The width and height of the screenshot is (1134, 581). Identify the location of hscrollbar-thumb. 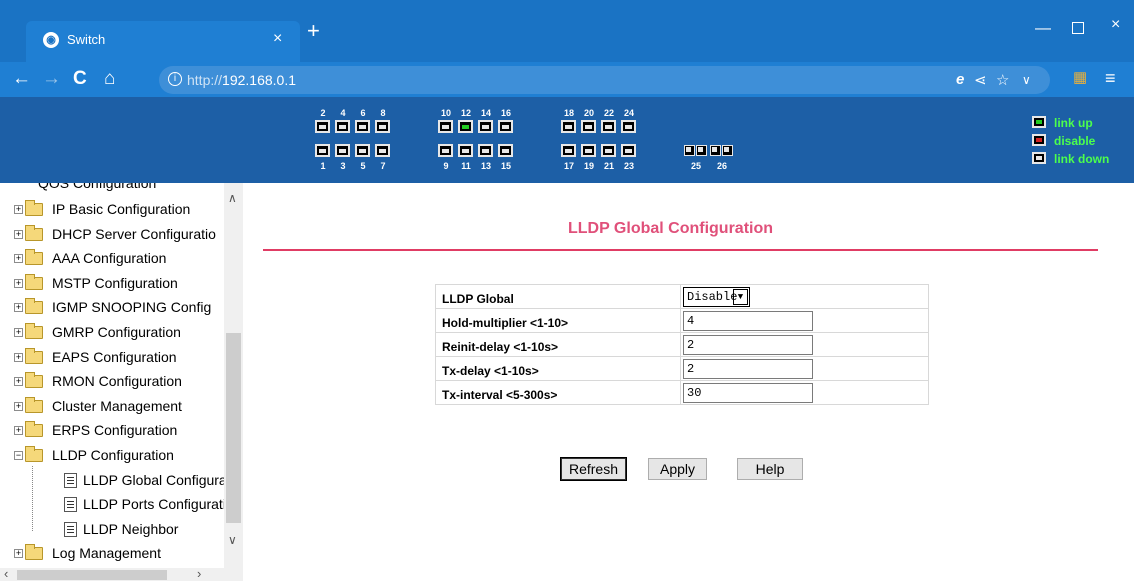
(92, 575).